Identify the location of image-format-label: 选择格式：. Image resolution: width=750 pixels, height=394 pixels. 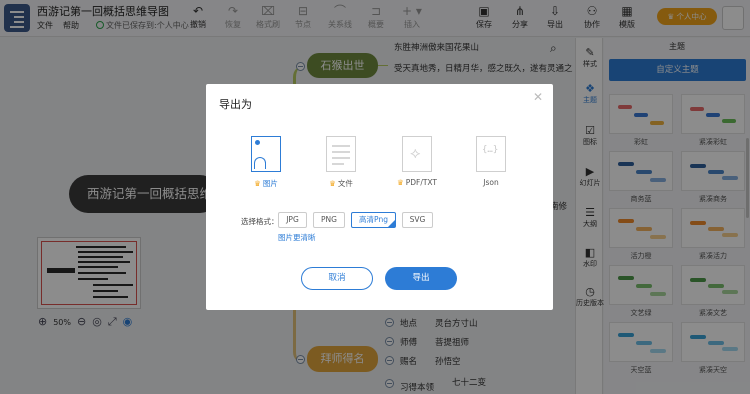
(260, 221).